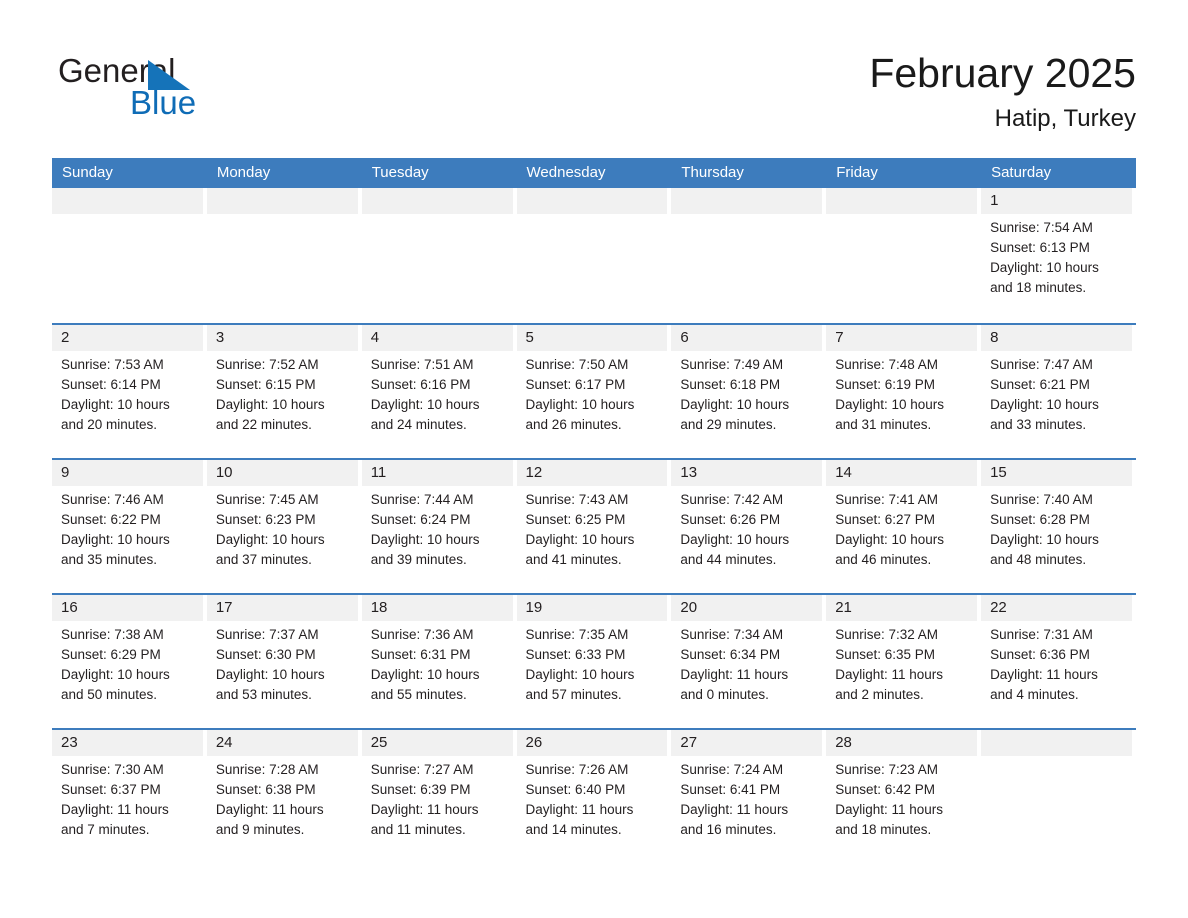  I want to click on daylight-duration-line2: and 24 minutes., so click(418, 424).